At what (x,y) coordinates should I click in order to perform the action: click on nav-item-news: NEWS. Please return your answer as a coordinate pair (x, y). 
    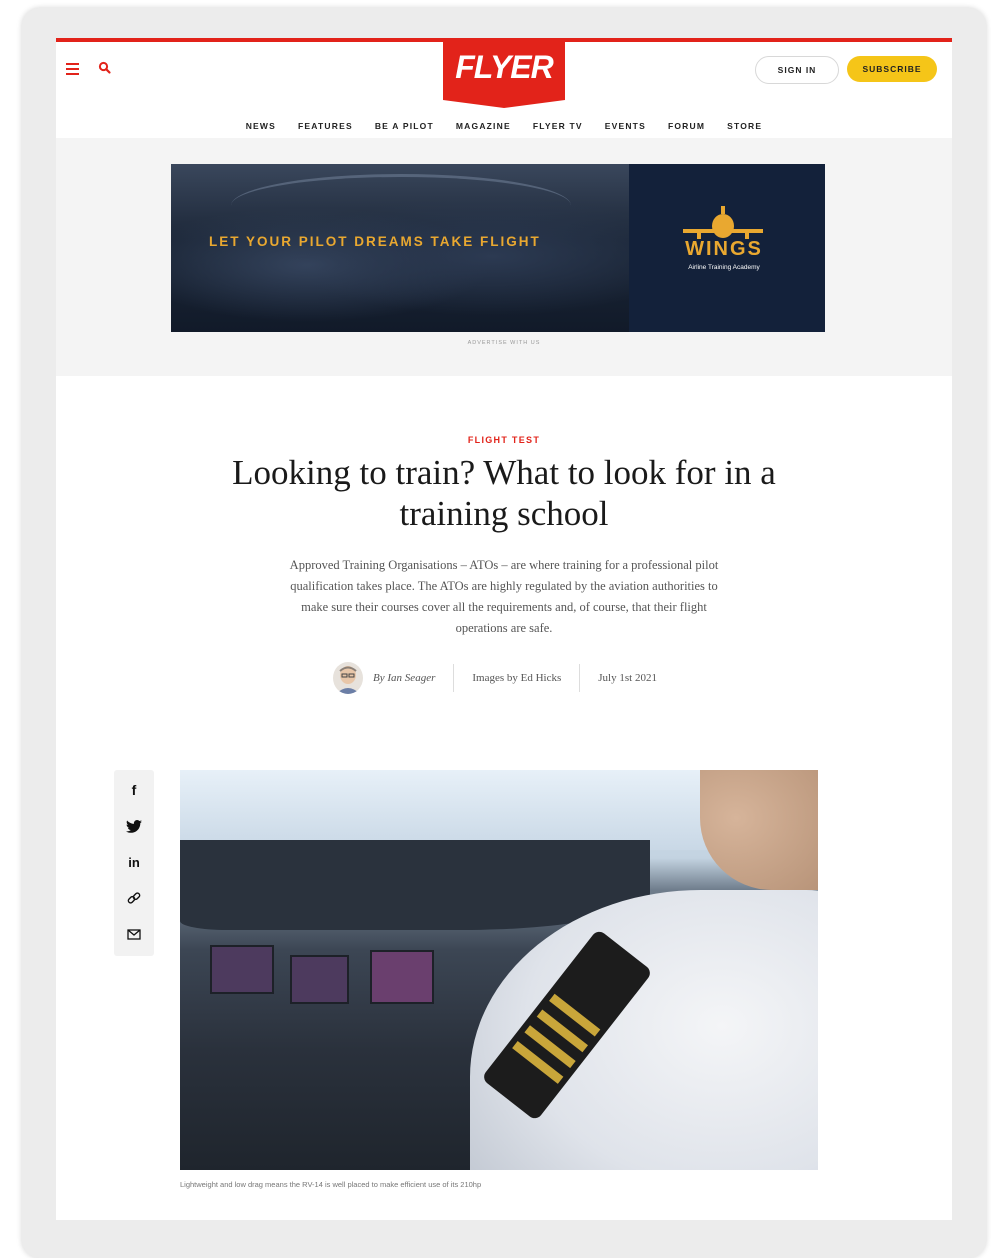
    Looking at the image, I should click on (261, 126).